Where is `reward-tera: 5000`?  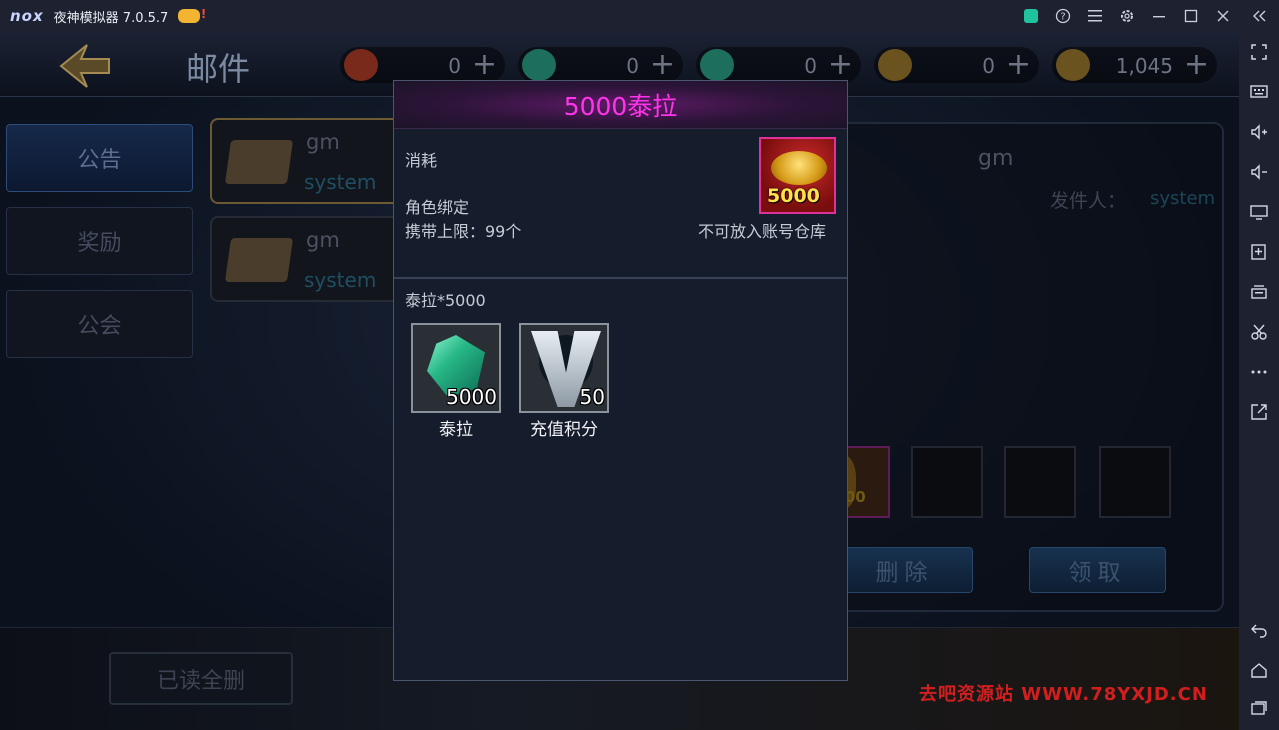
reward-tera: 5000 is located at coordinates (456, 368).